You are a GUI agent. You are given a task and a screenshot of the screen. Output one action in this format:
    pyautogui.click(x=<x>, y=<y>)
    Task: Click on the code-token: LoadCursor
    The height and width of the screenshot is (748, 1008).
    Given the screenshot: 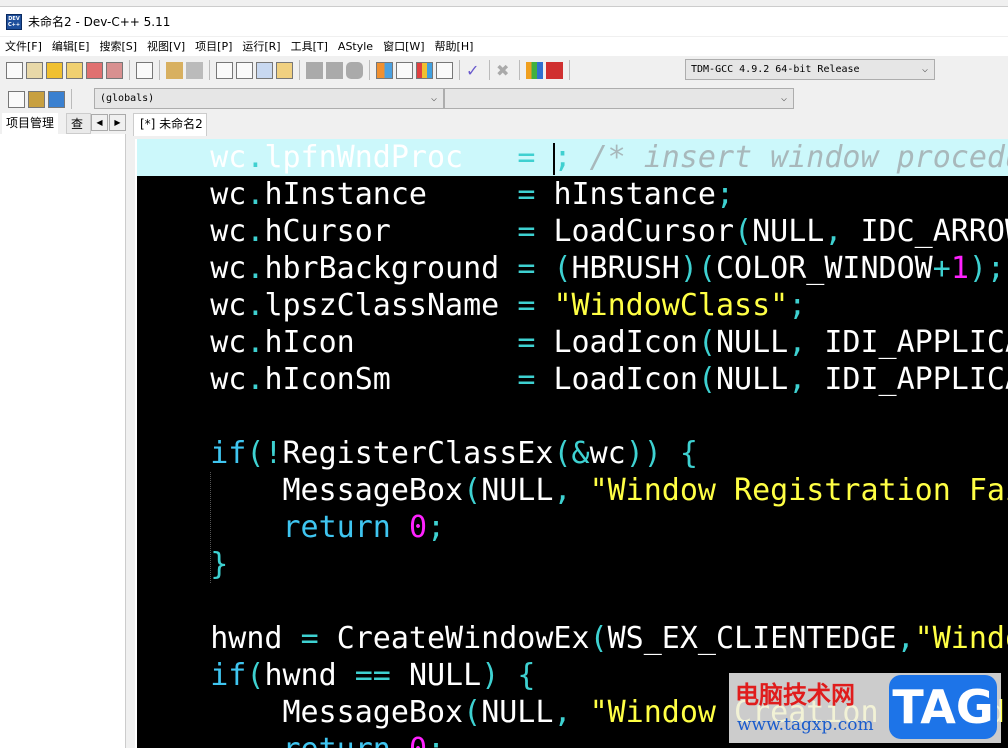 What is the action you would take?
    pyautogui.click(x=644, y=231)
    